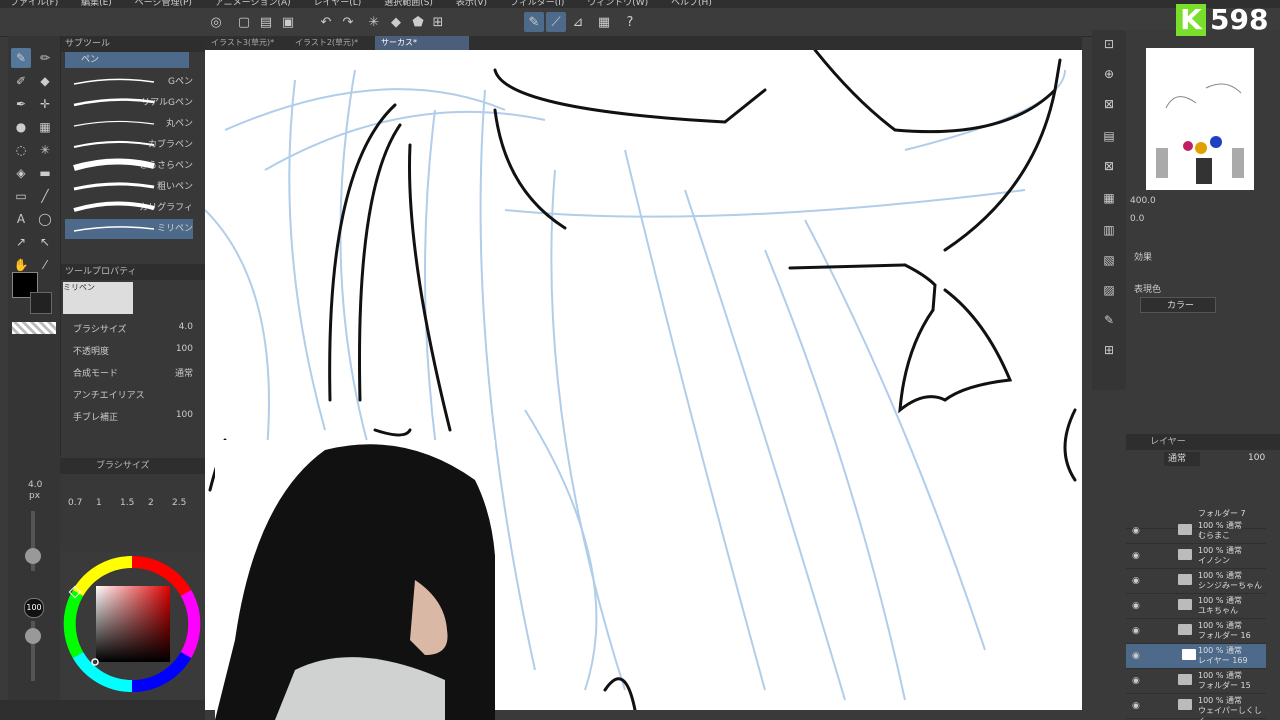 This screenshot has width=1280, height=720. Describe the element at coordinates (1137, 219) in the screenshot. I see `angle-readout: 0.0` at that location.